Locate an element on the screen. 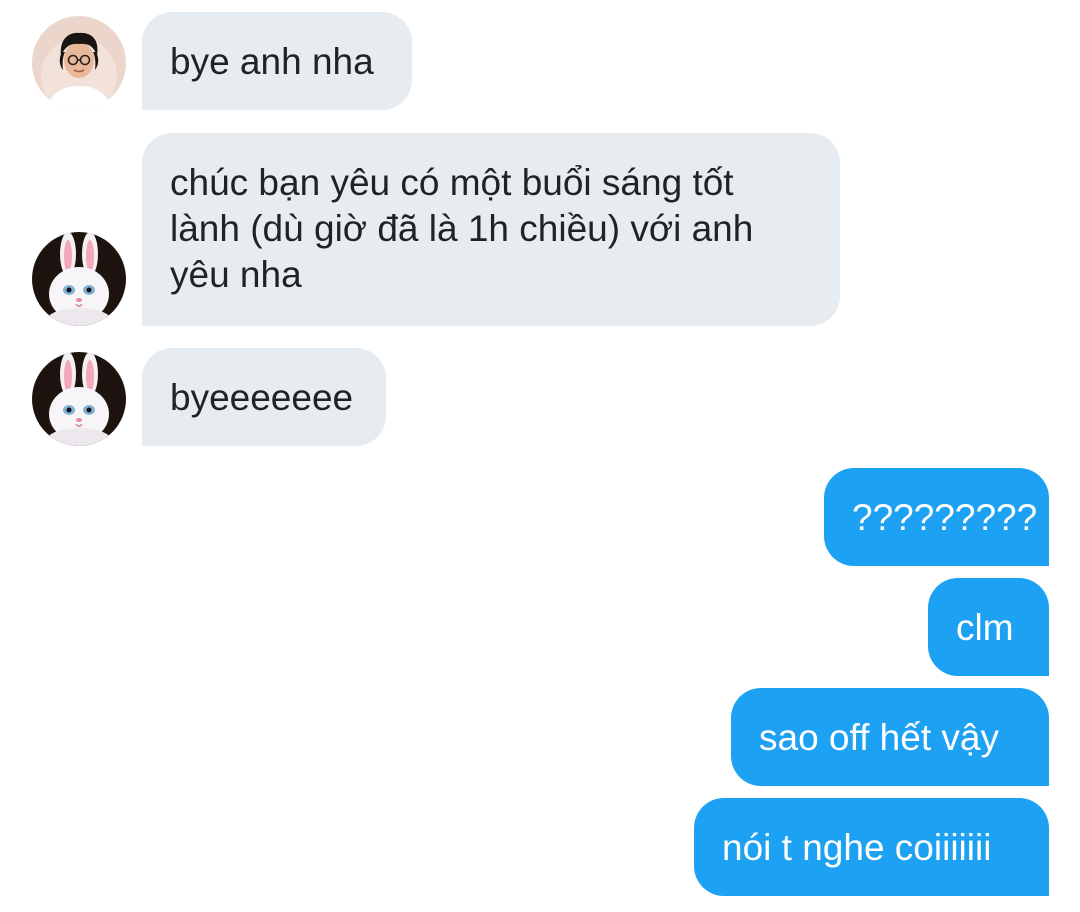 The height and width of the screenshot is (912, 1080). incoming-message-bubble: bye anh nha is located at coordinates (277, 61).